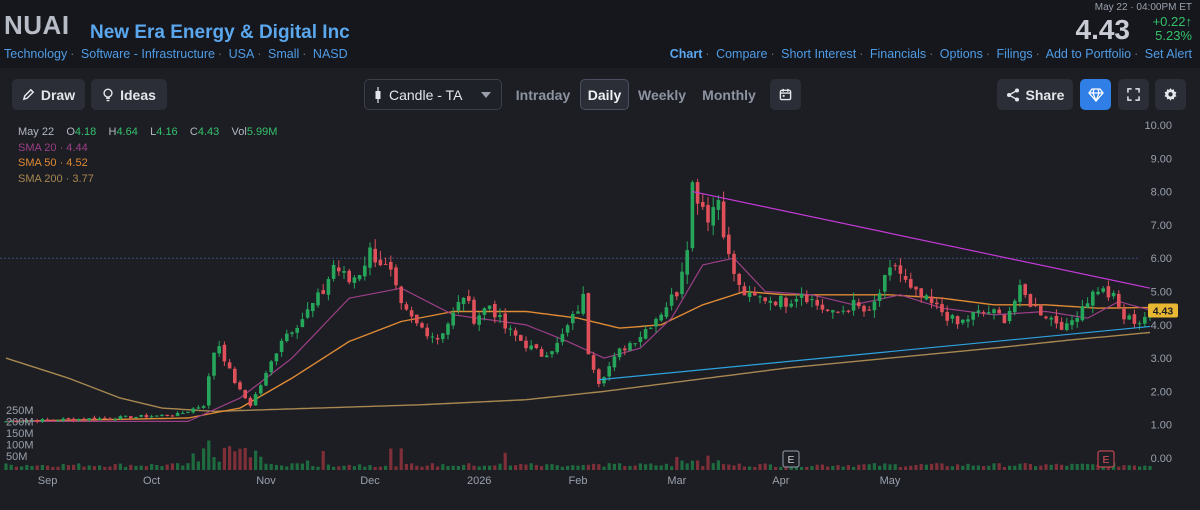 This screenshot has height=510, width=1200. Describe the element at coordinates (662, 94) in the screenshot. I see `tf-weekly: Weekly` at that location.